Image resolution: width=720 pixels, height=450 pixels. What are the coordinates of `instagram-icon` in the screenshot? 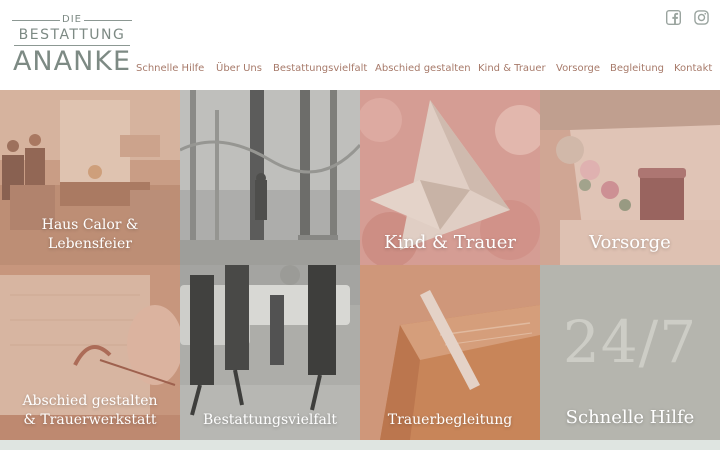 It's located at (701, 17).